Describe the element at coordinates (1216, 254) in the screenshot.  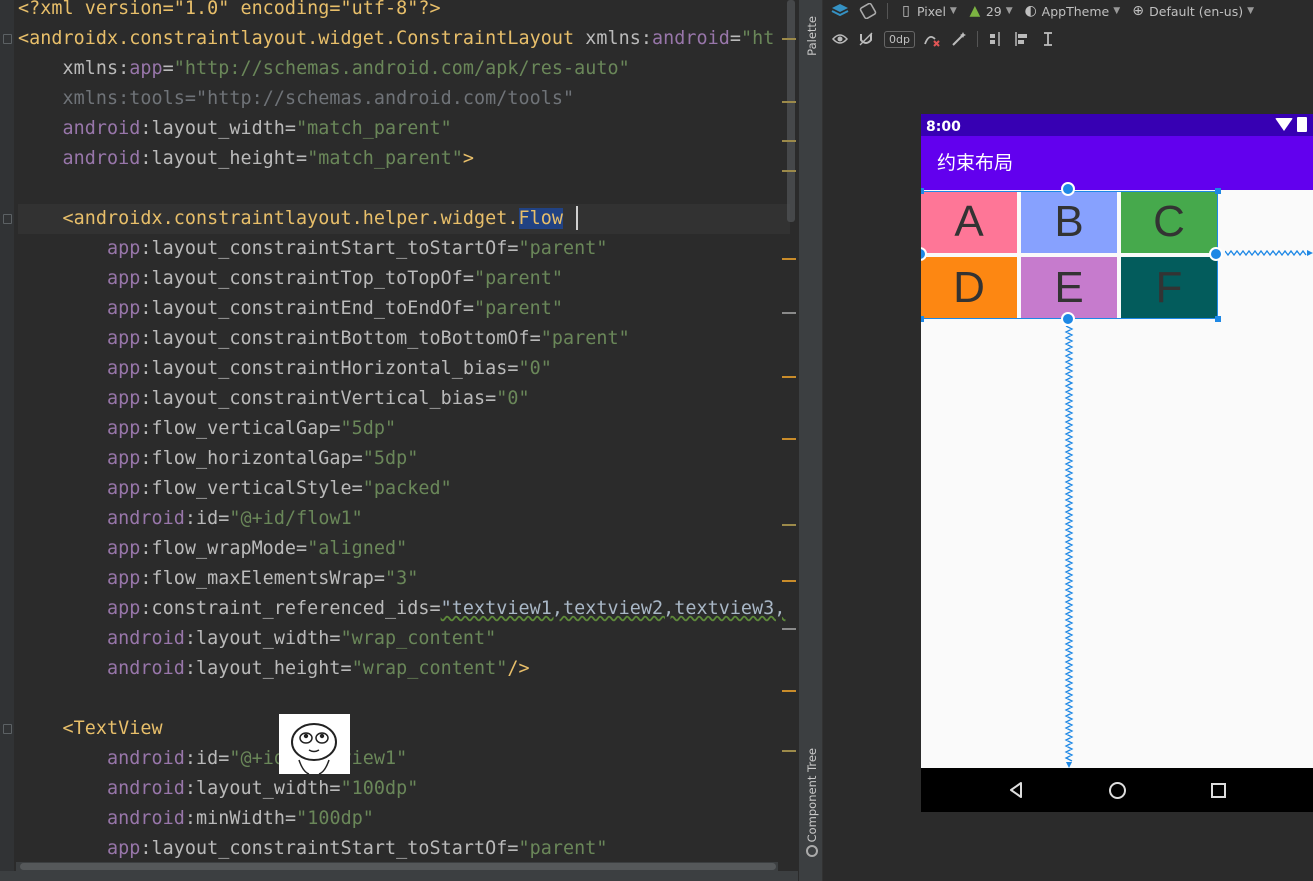
I see `end-anchor-knob` at that location.